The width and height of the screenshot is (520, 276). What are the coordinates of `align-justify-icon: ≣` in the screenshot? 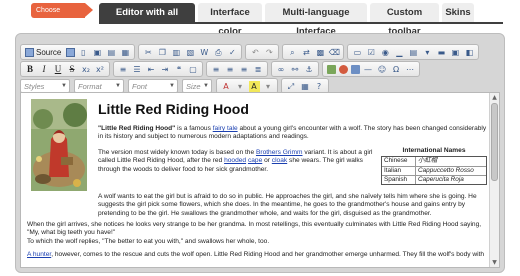 It's located at (258, 69).